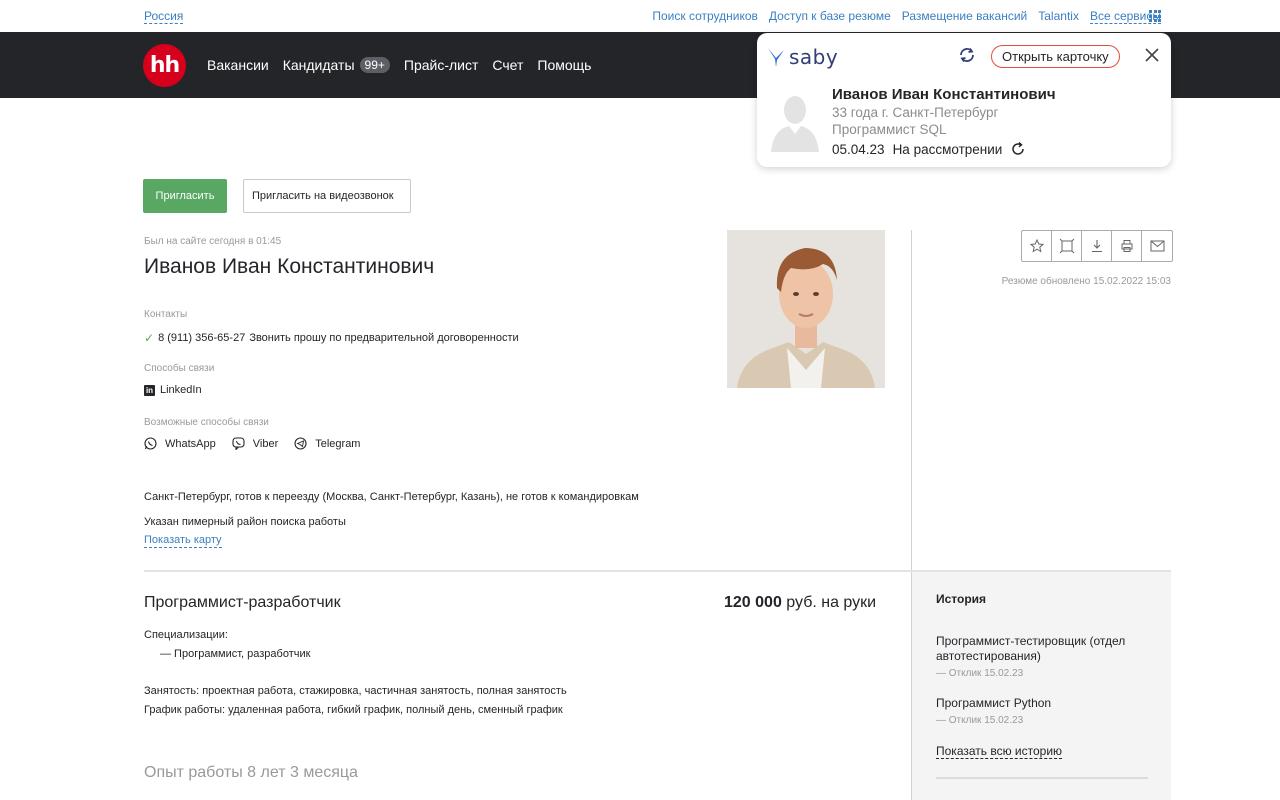 Image resolution: width=1280 pixels, height=800 pixels. I want to click on history-title: История, so click(961, 599).